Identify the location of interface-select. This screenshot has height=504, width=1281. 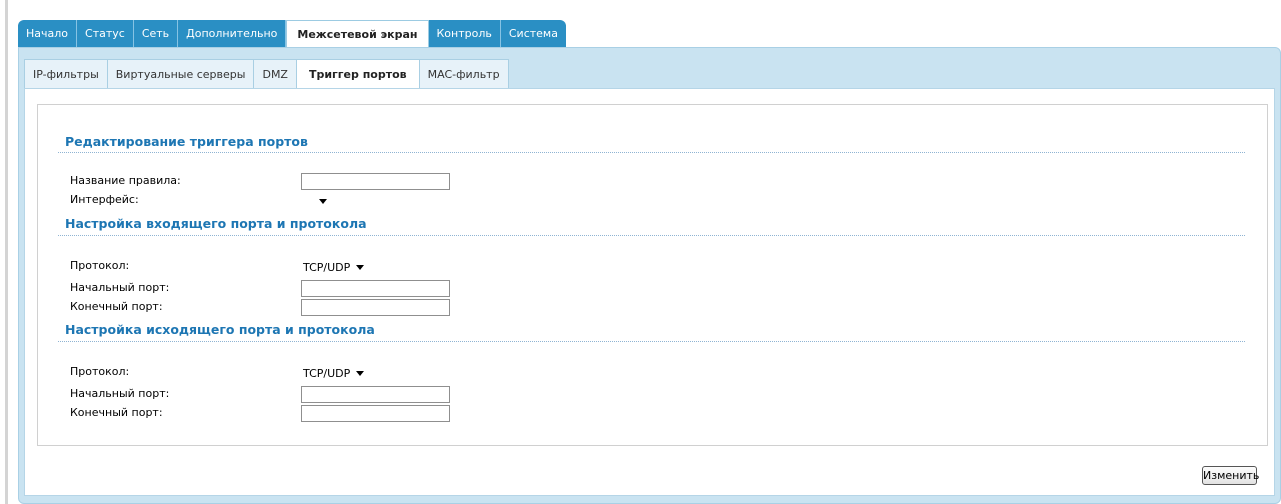
(317, 201).